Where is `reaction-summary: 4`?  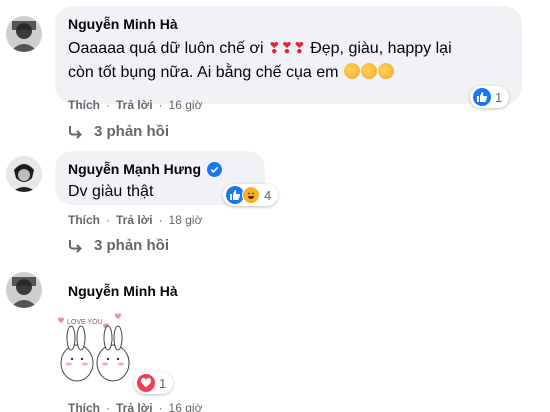 reaction-summary: 4 is located at coordinates (251, 195).